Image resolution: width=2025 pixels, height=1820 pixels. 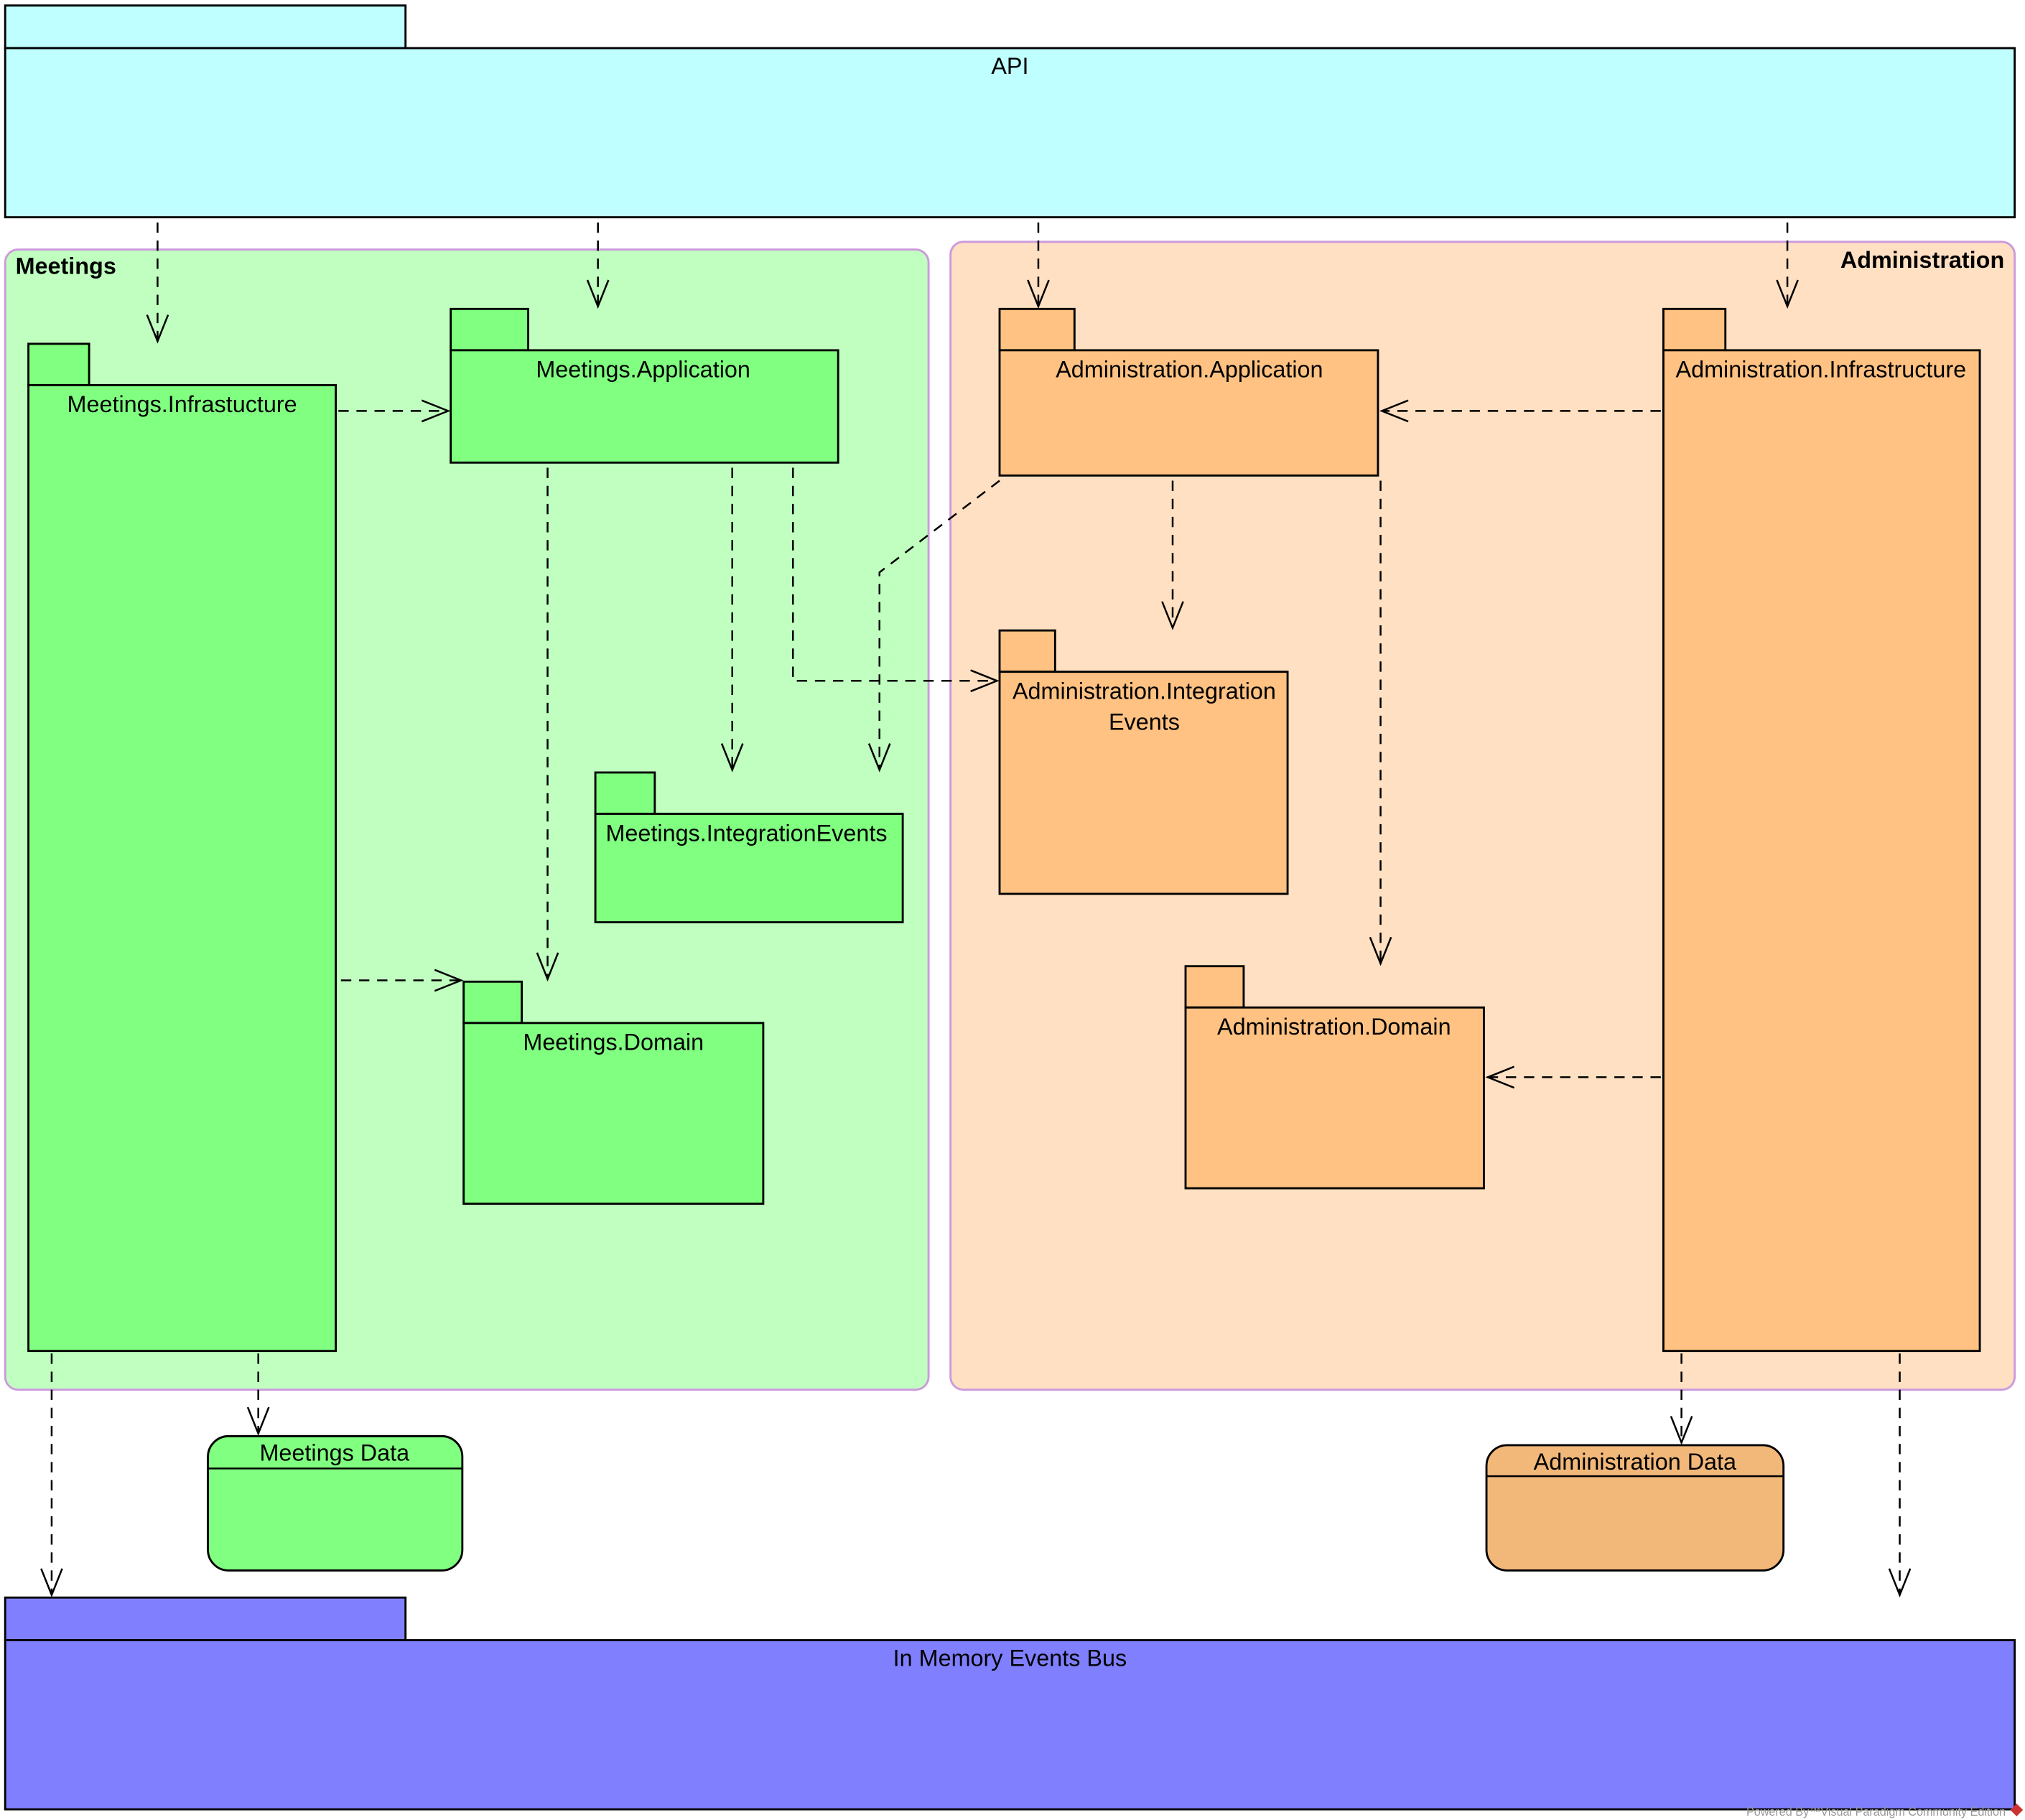 I want to click on package-label: Meetings.Infrastucture, so click(x=182, y=404).